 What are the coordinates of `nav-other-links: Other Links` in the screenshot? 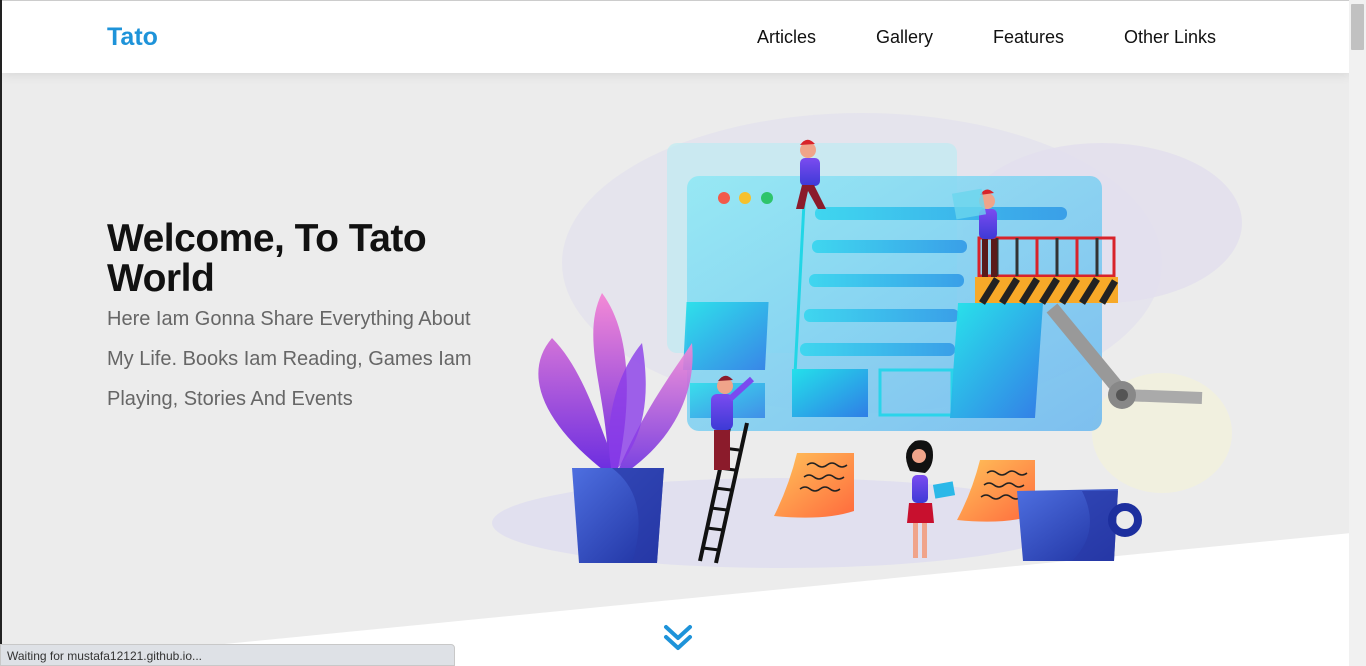 It's located at (1170, 37).